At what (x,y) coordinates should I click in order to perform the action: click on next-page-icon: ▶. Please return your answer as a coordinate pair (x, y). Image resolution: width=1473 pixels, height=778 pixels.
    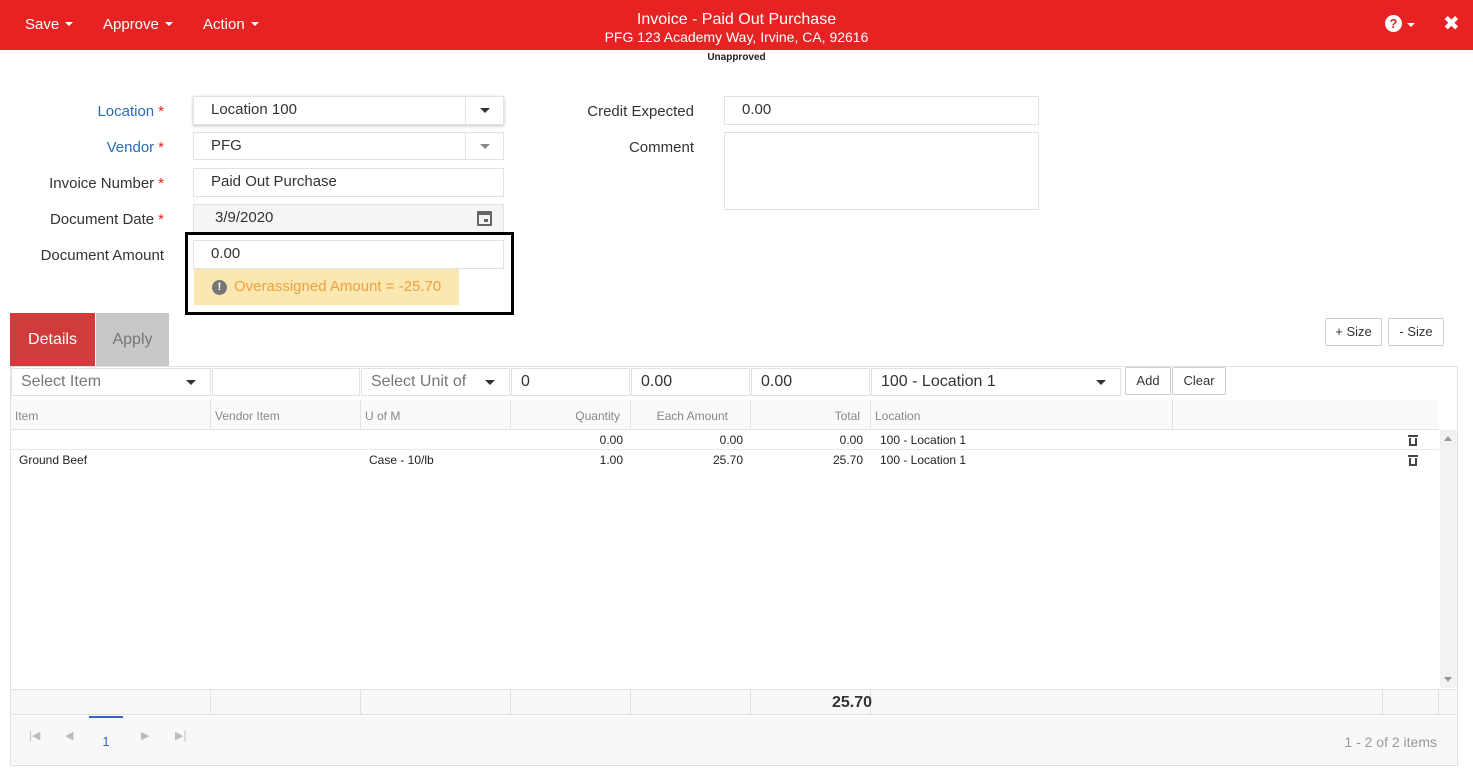
    Looking at the image, I should click on (145, 735).